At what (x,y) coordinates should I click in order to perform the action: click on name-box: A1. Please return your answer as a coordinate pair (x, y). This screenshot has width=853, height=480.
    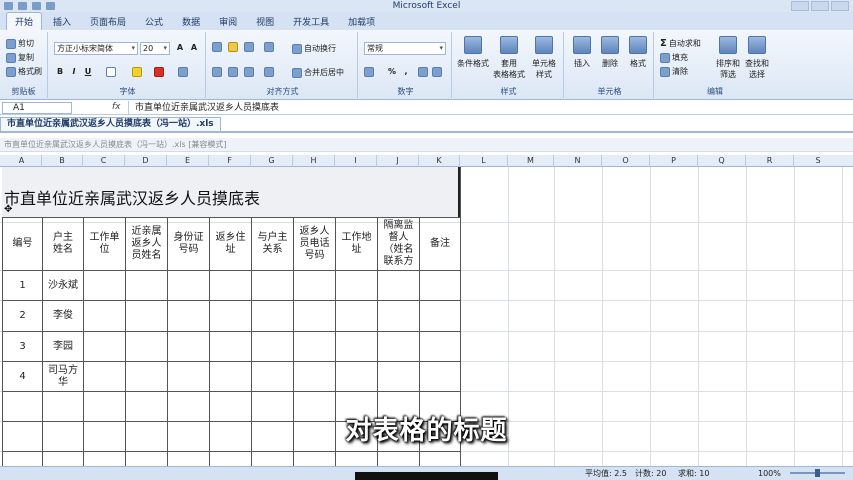
    Looking at the image, I should click on (37, 108).